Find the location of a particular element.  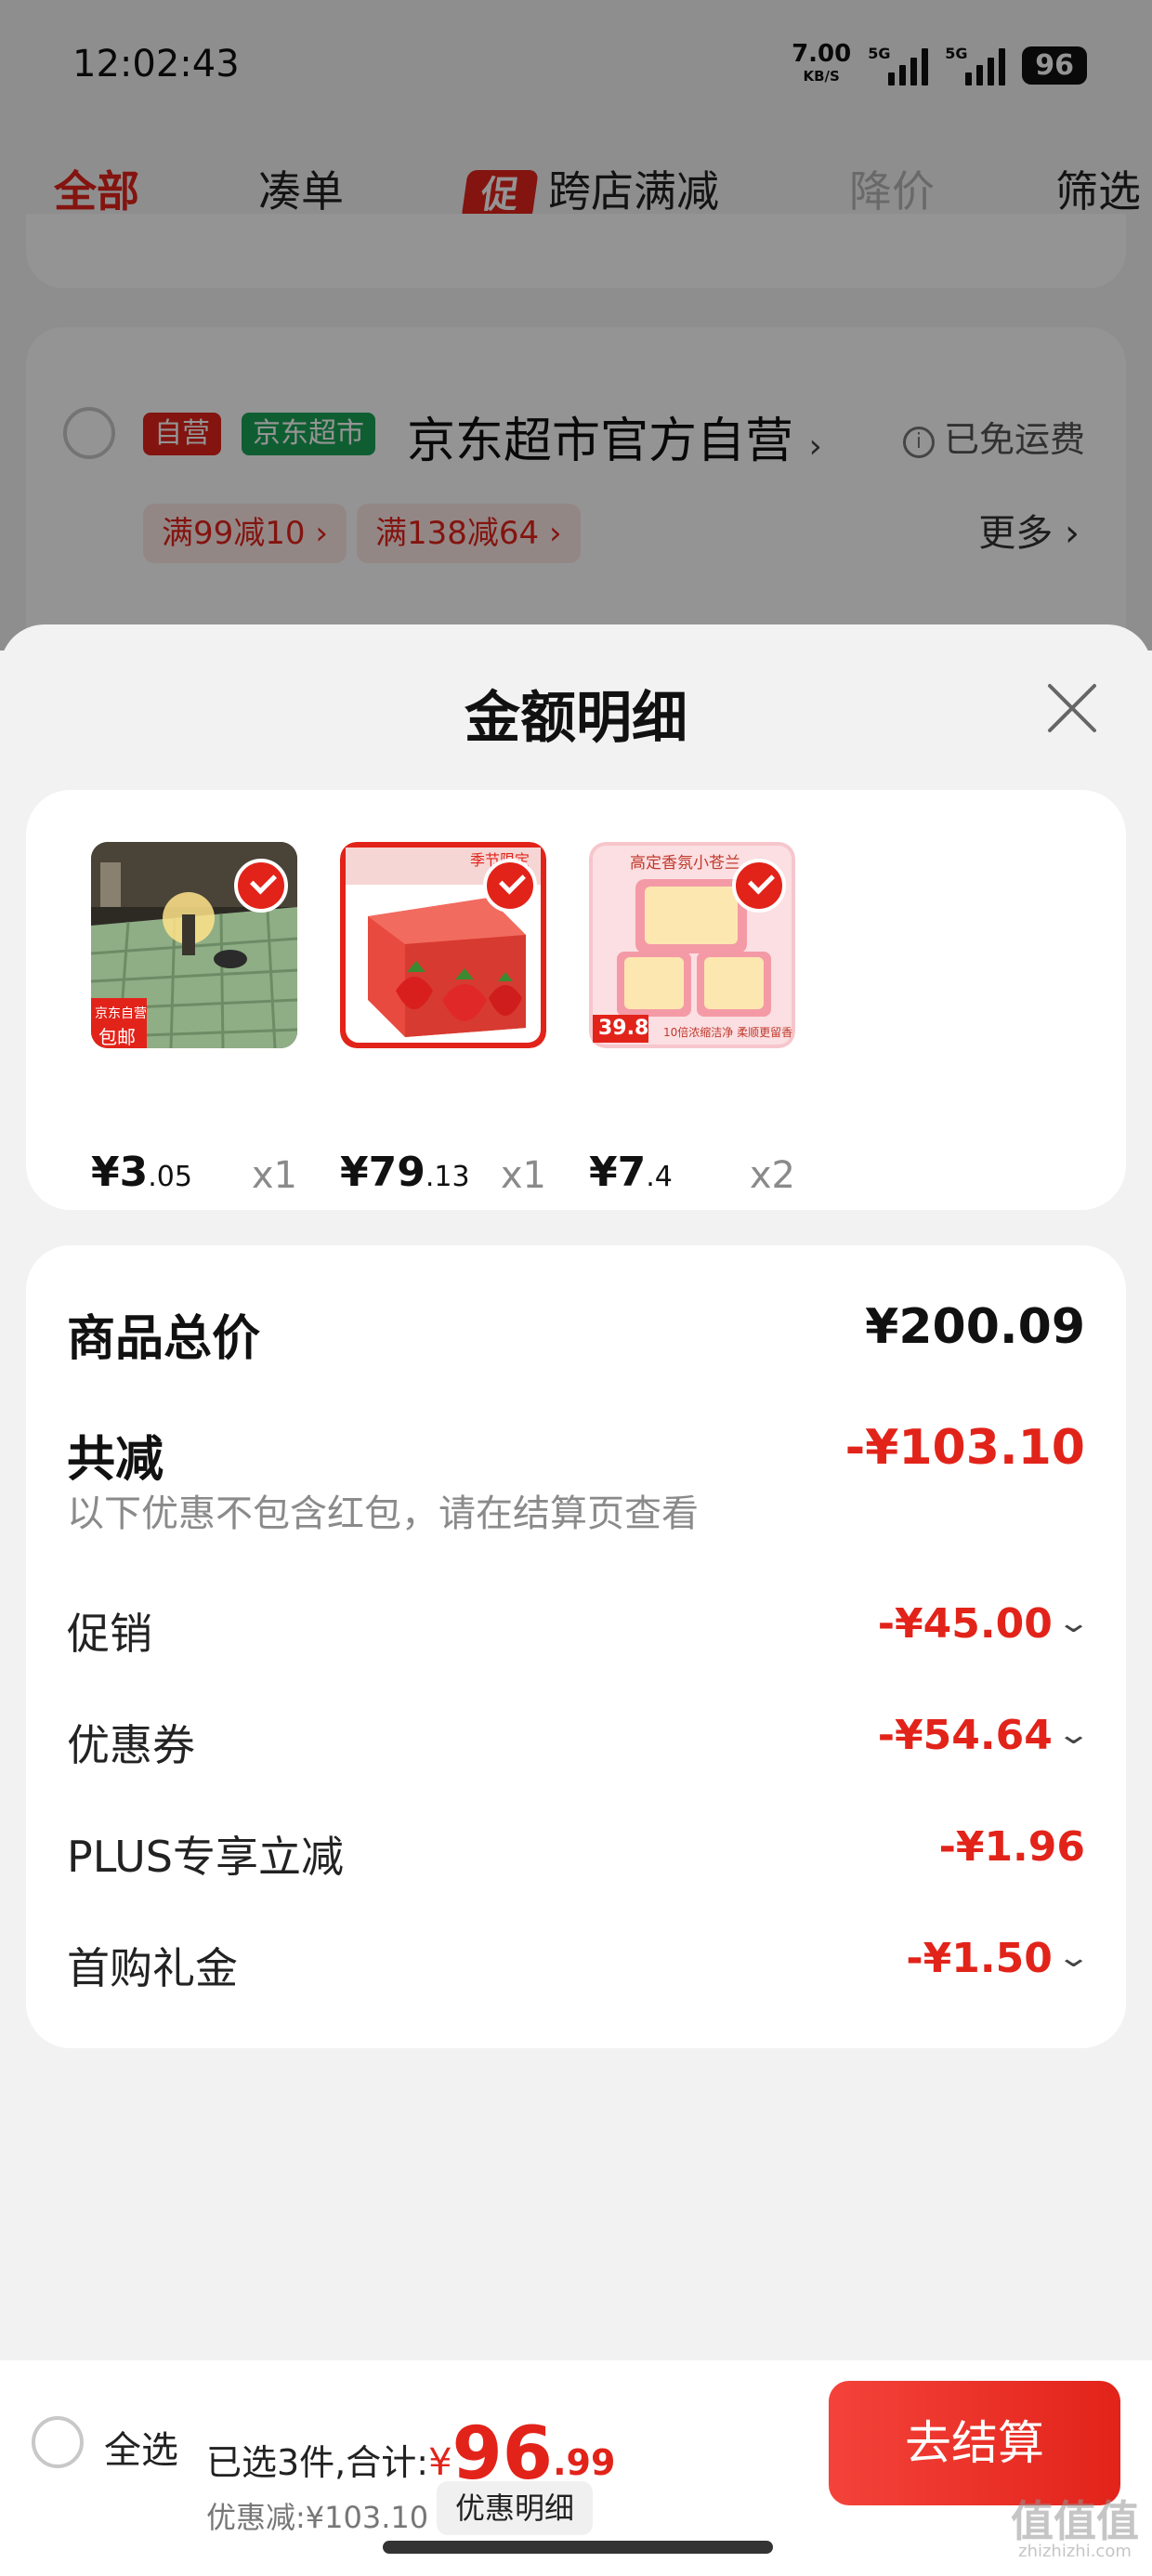

close-icon is located at coordinates (1072, 708).